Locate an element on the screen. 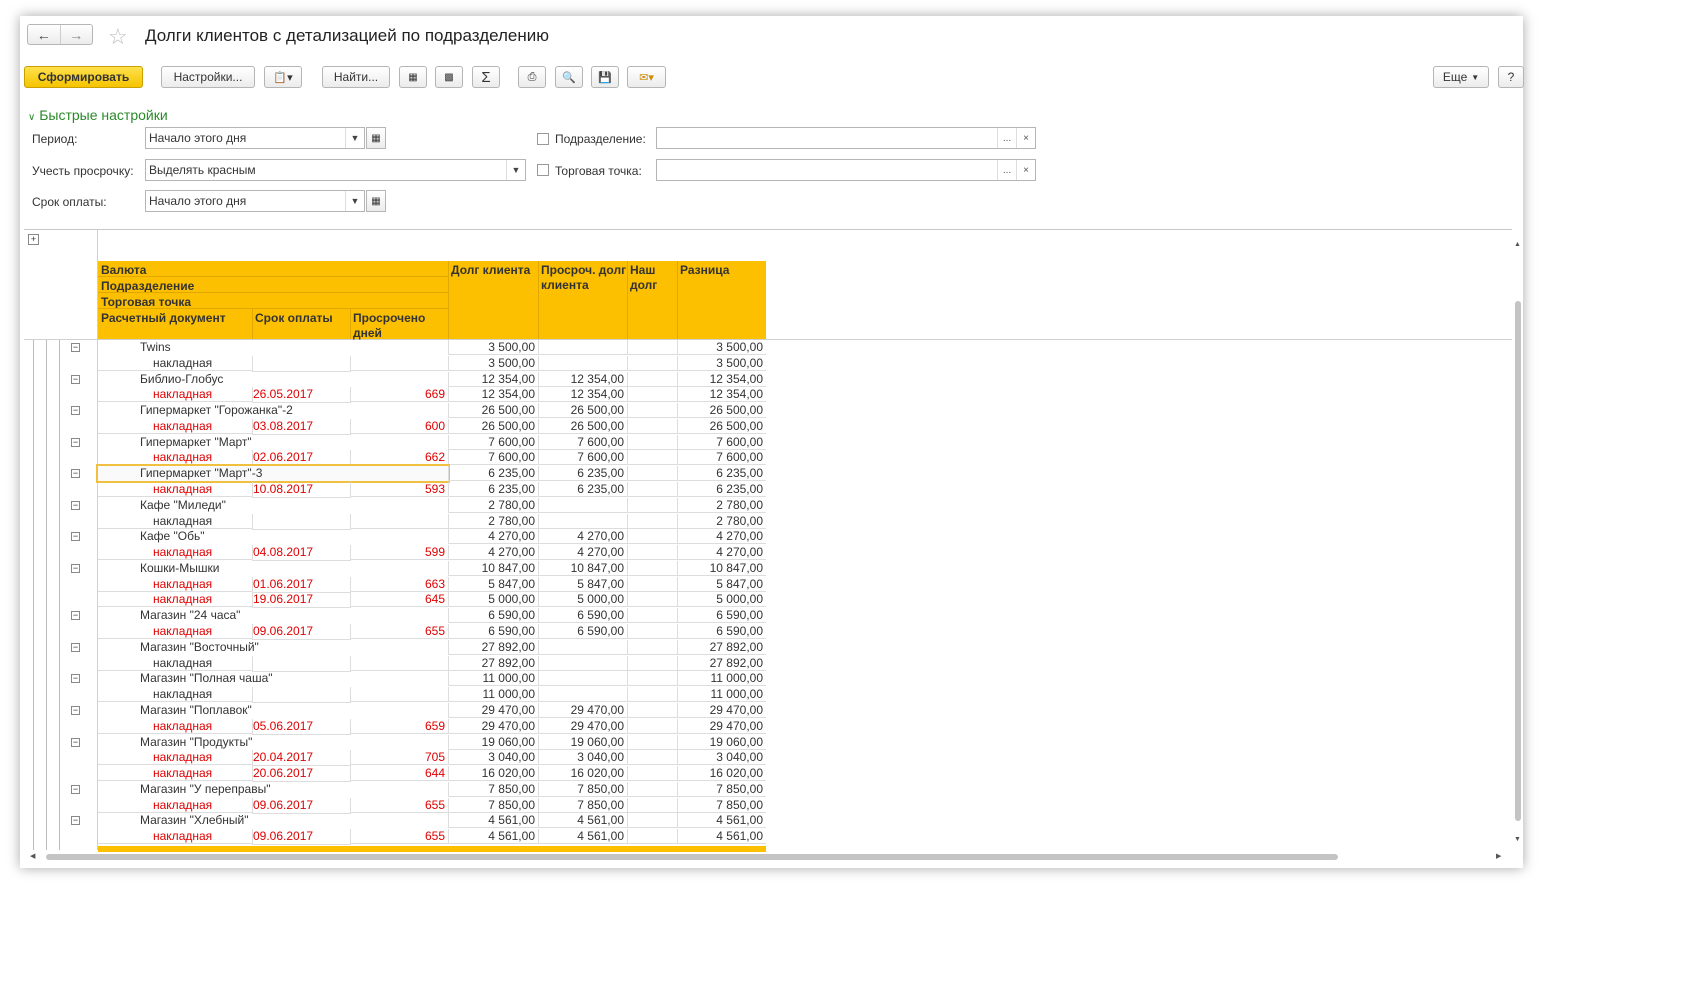  diff-cell: 4 270,00 is located at coordinates (721, 553).